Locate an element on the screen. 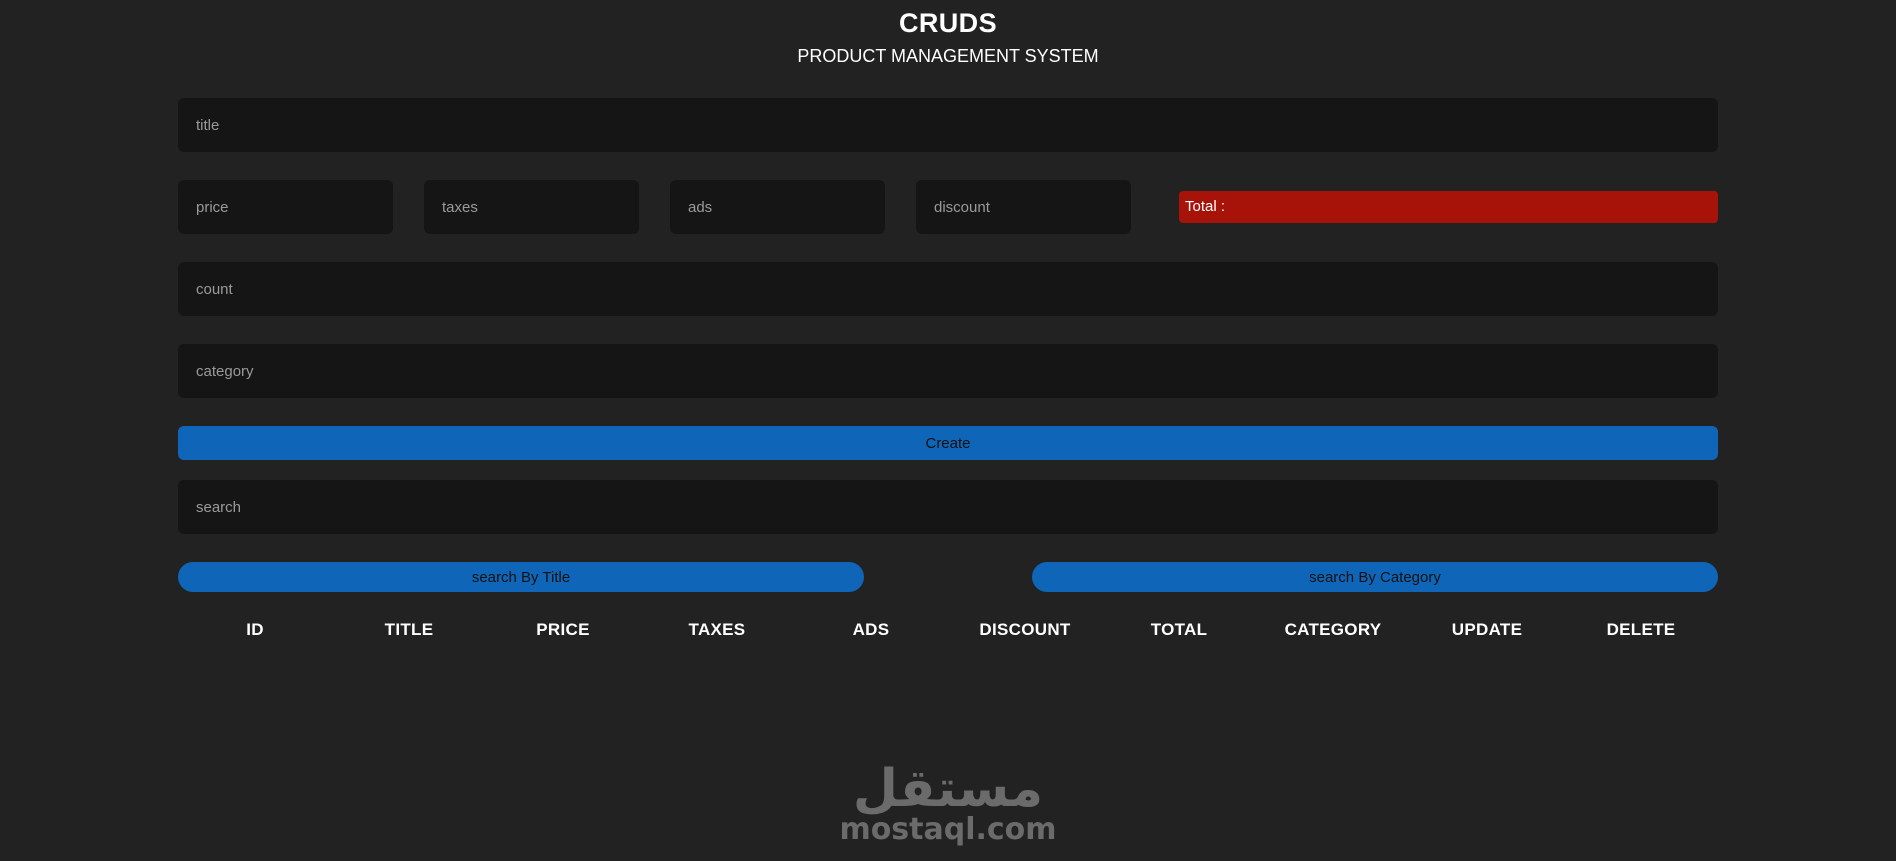 This screenshot has height=861, width=1896. ads-input is located at coordinates (777, 207).